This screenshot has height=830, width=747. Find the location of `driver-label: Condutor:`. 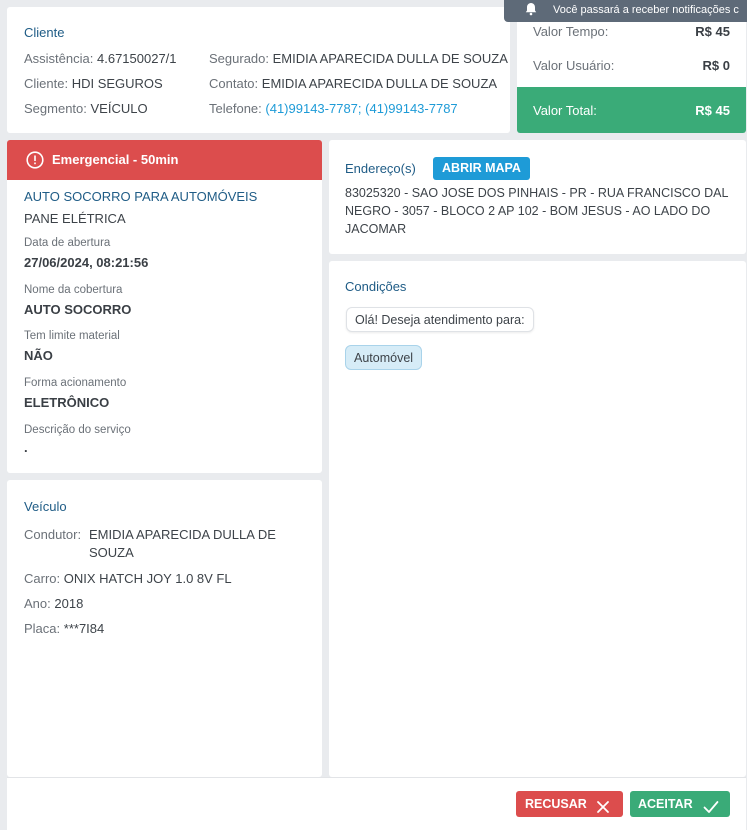

driver-label: Condutor: is located at coordinates (53, 534).